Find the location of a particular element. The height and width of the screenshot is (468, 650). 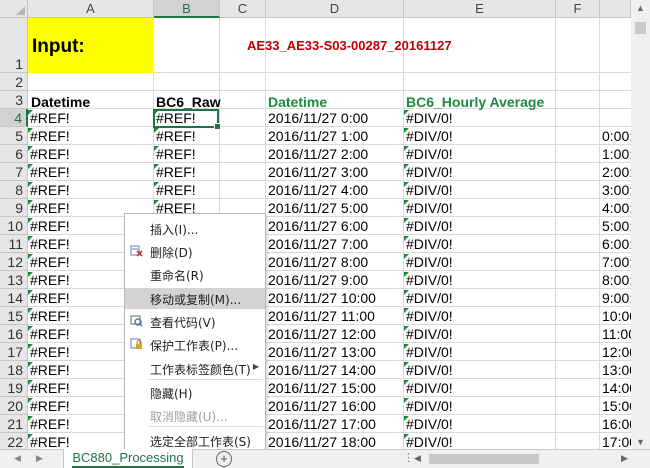

cell-hourly-datetime: 2016/11/27 7:00 is located at coordinates (334, 244).